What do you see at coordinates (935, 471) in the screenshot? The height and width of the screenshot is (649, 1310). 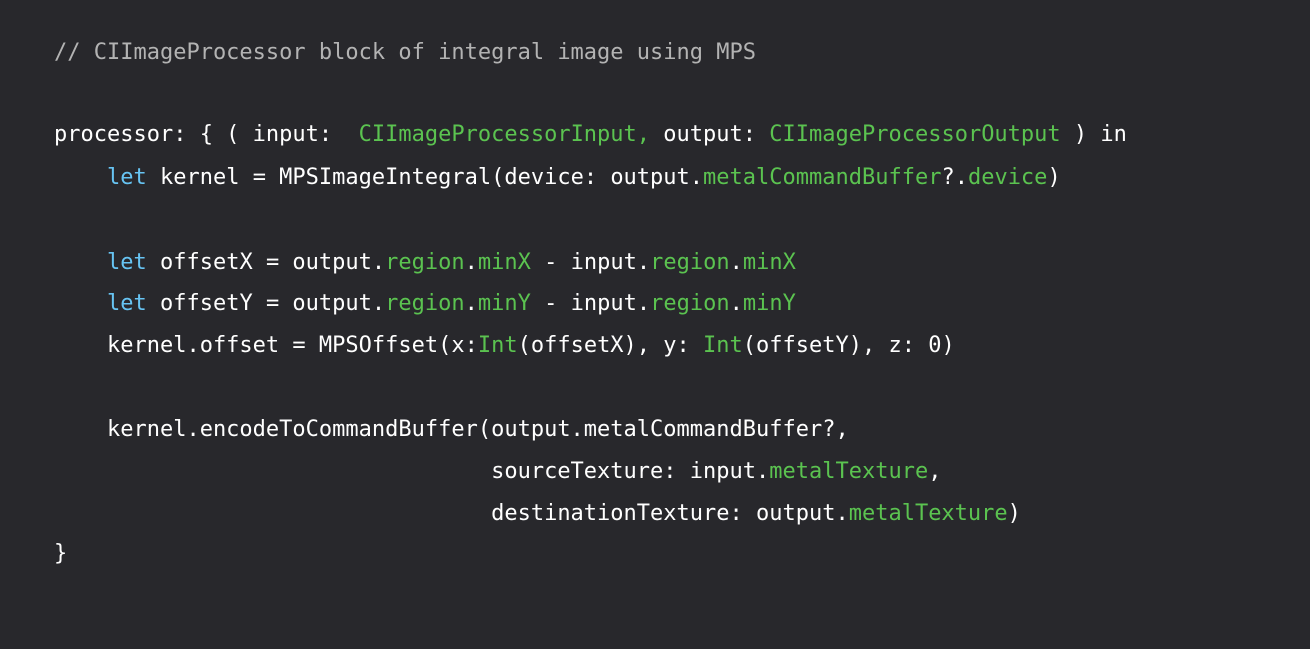 I see `code-token: ,` at bounding box center [935, 471].